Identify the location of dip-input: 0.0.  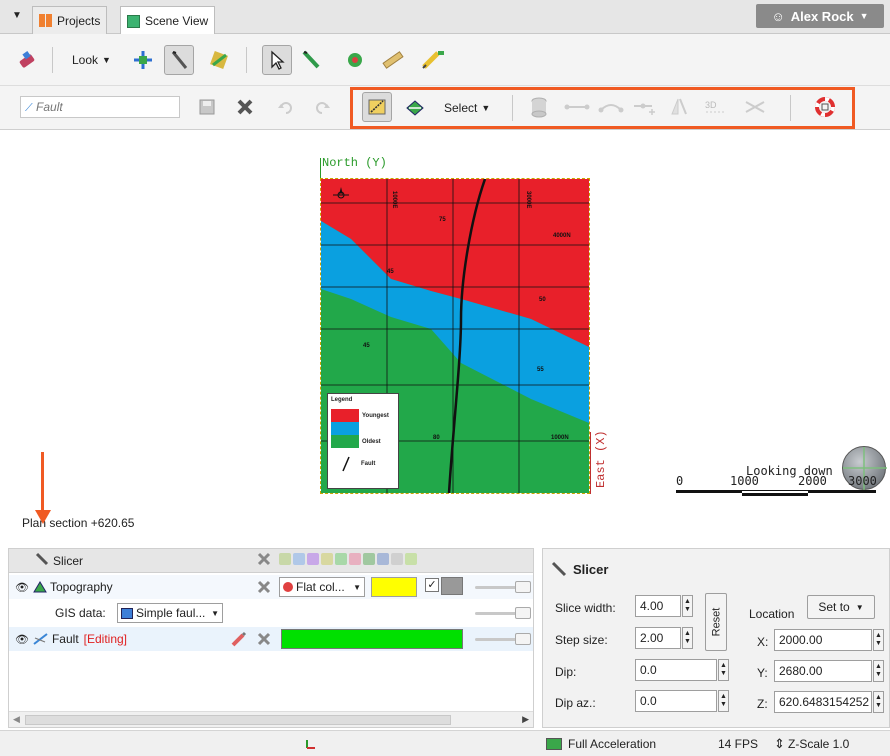
(676, 670).